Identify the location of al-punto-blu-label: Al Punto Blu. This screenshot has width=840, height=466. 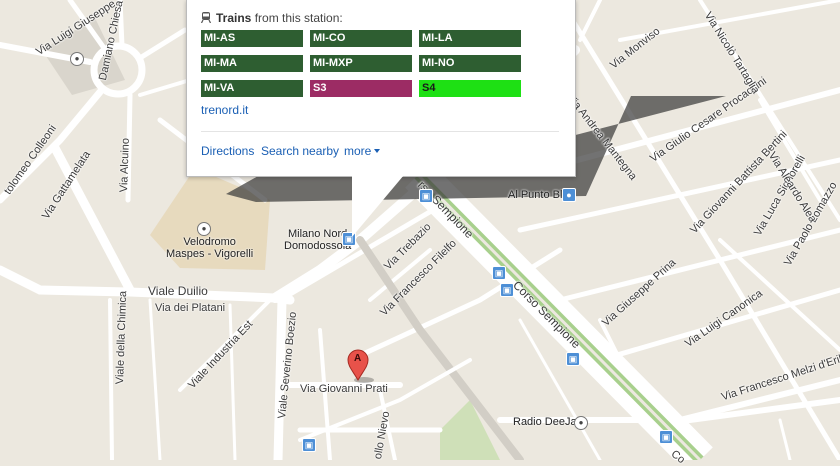
(538, 195).